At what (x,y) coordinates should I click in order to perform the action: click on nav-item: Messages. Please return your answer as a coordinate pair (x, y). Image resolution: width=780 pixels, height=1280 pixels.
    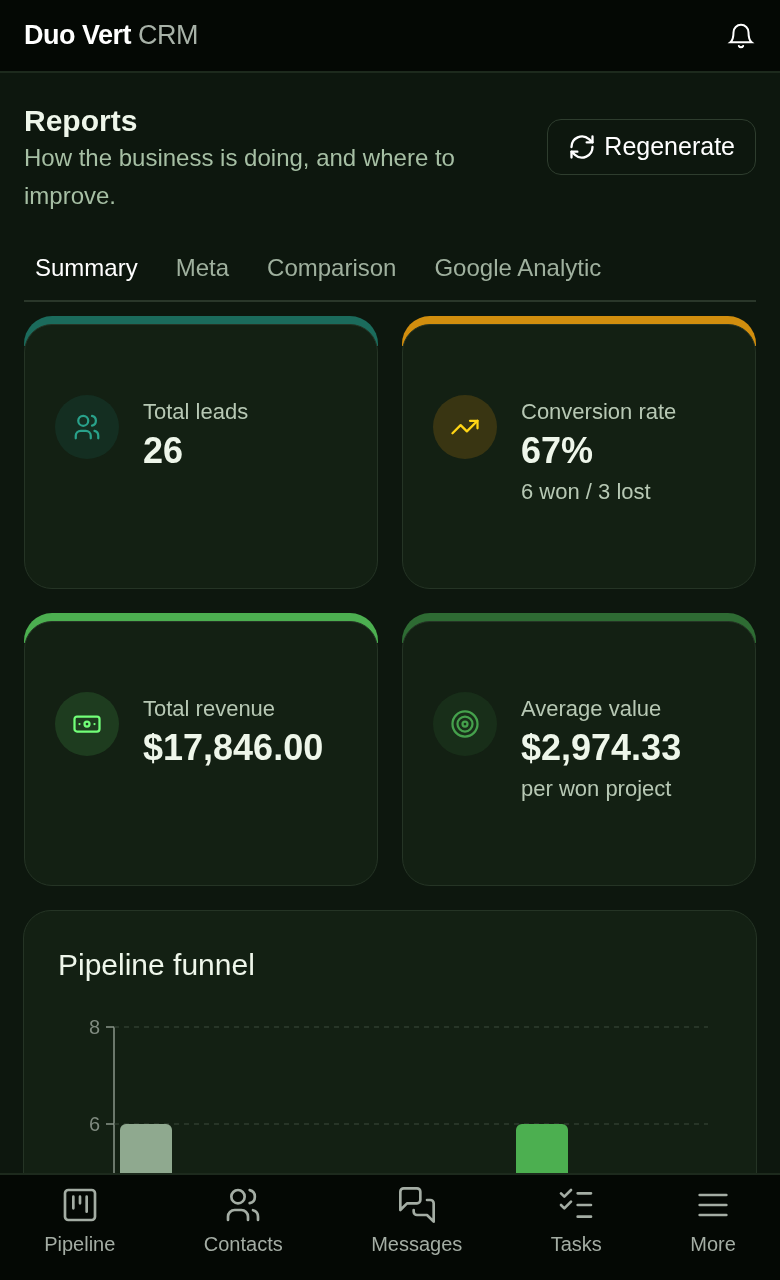
    Looking at the image, I should click on (417, 1222).